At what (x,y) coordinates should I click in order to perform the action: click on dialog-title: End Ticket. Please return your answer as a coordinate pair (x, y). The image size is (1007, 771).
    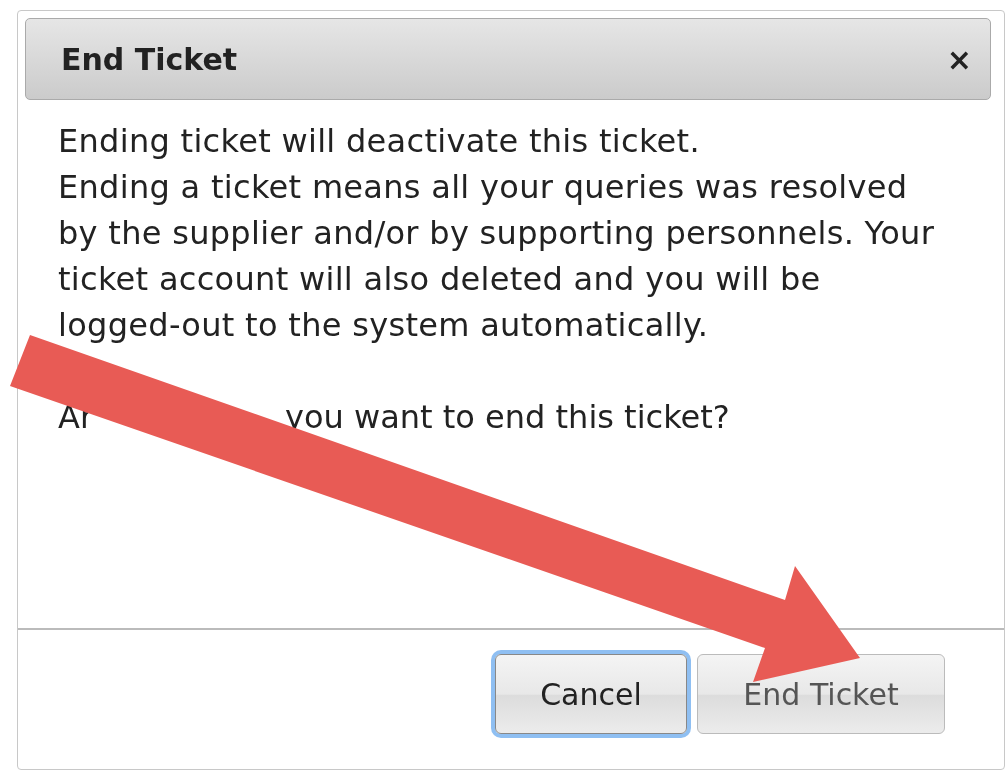
    Looking at the image, I should click on (149, 59).